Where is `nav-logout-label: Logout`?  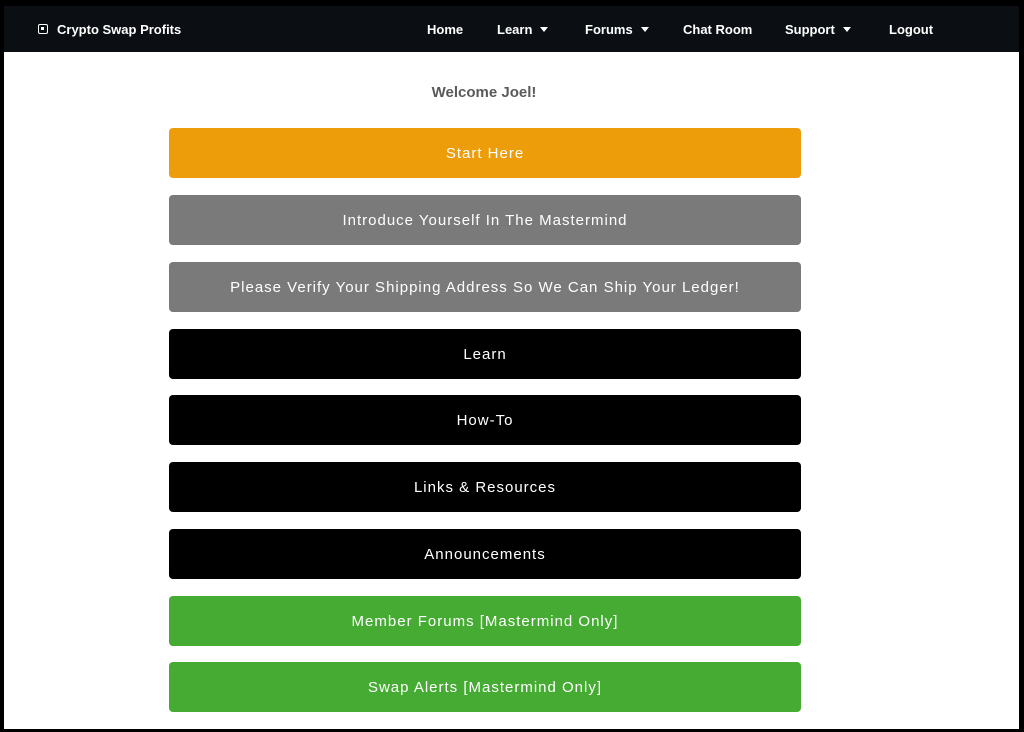 nav-logout-label: Logout is located at coordinates (911, 29).